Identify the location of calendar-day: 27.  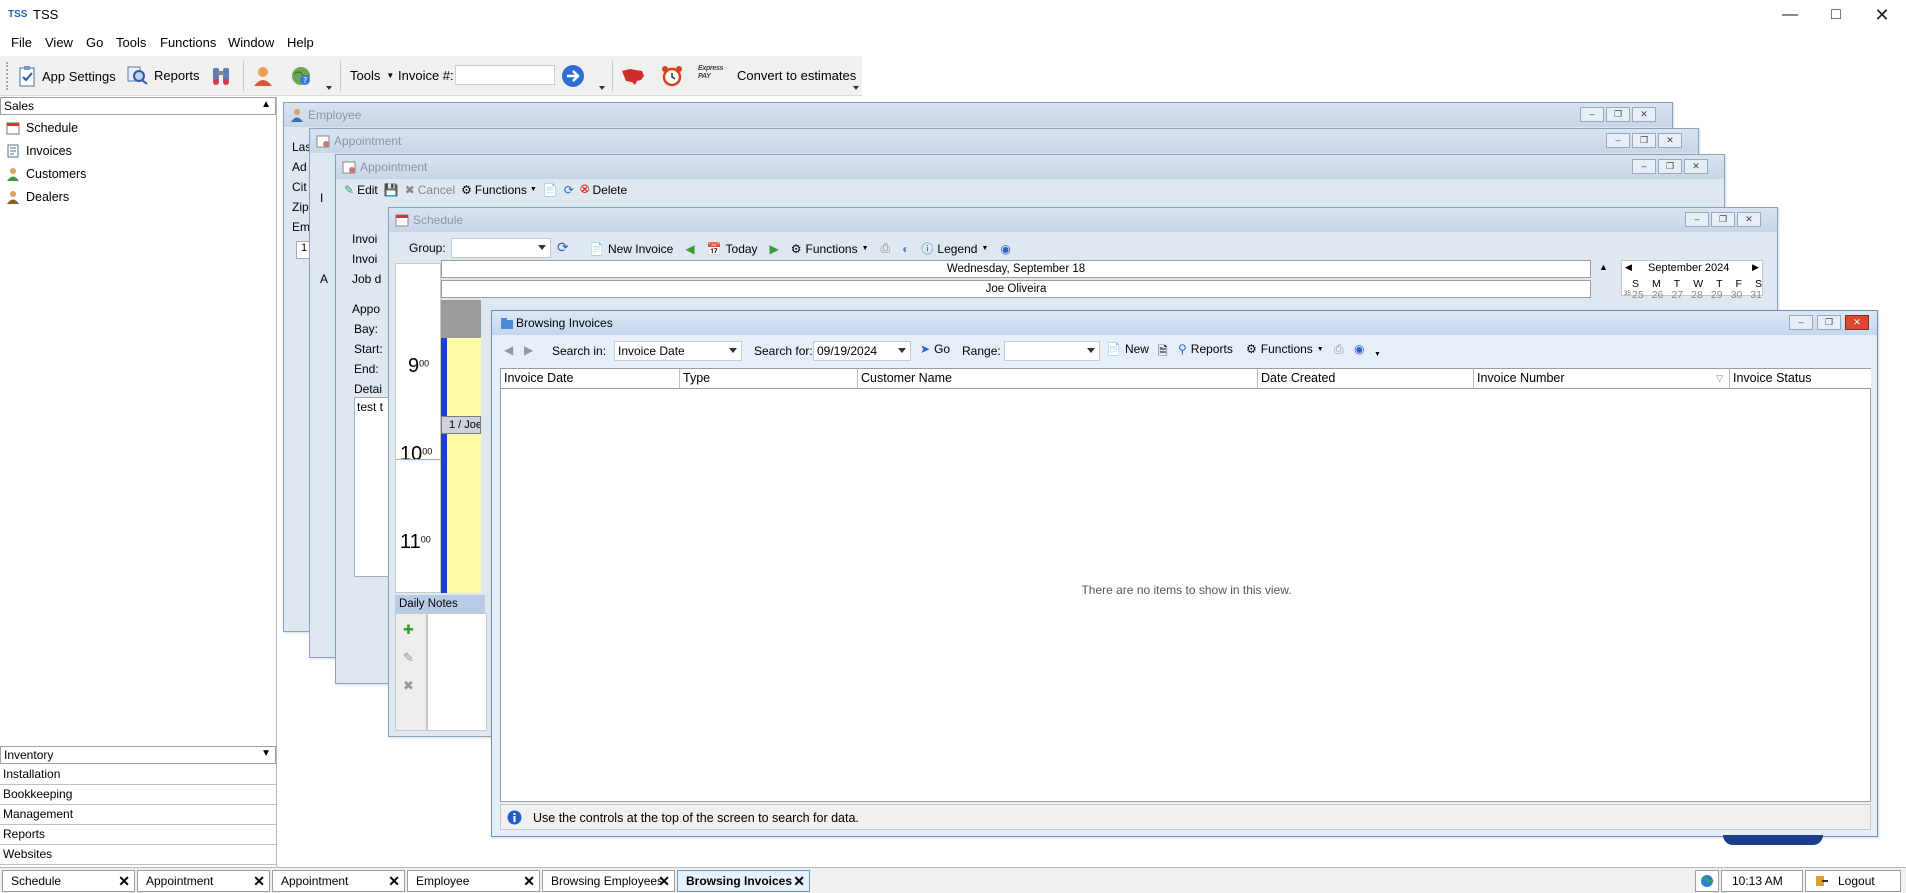
(1677, 295).